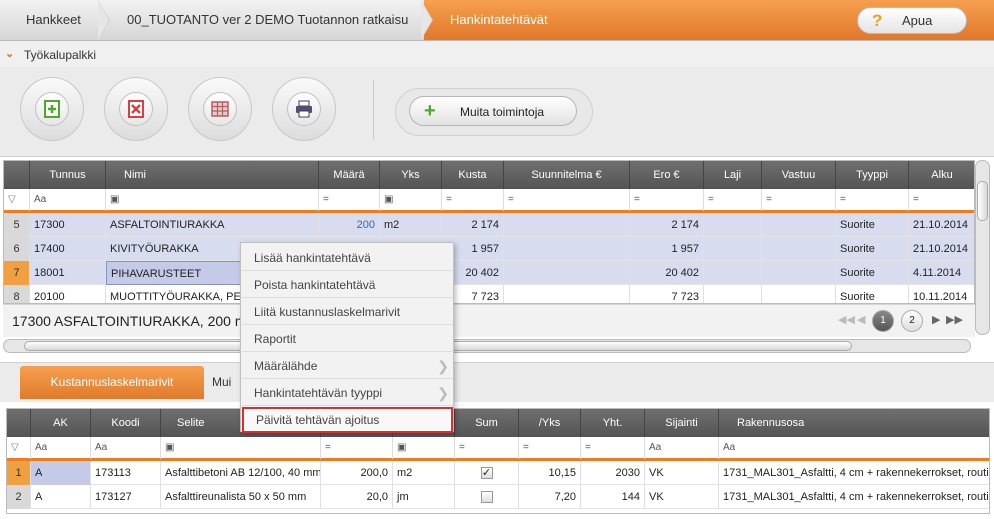 The height and width of the screenshot is (519, 994). I want to click on row-number: 6, so click(17, 249).